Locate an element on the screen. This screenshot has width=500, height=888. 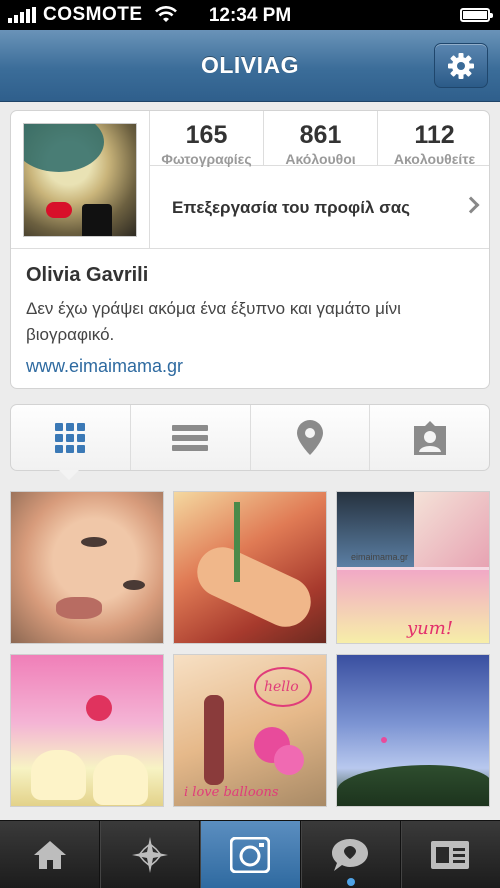
tab-list-view is located at coordinates (189, 437).